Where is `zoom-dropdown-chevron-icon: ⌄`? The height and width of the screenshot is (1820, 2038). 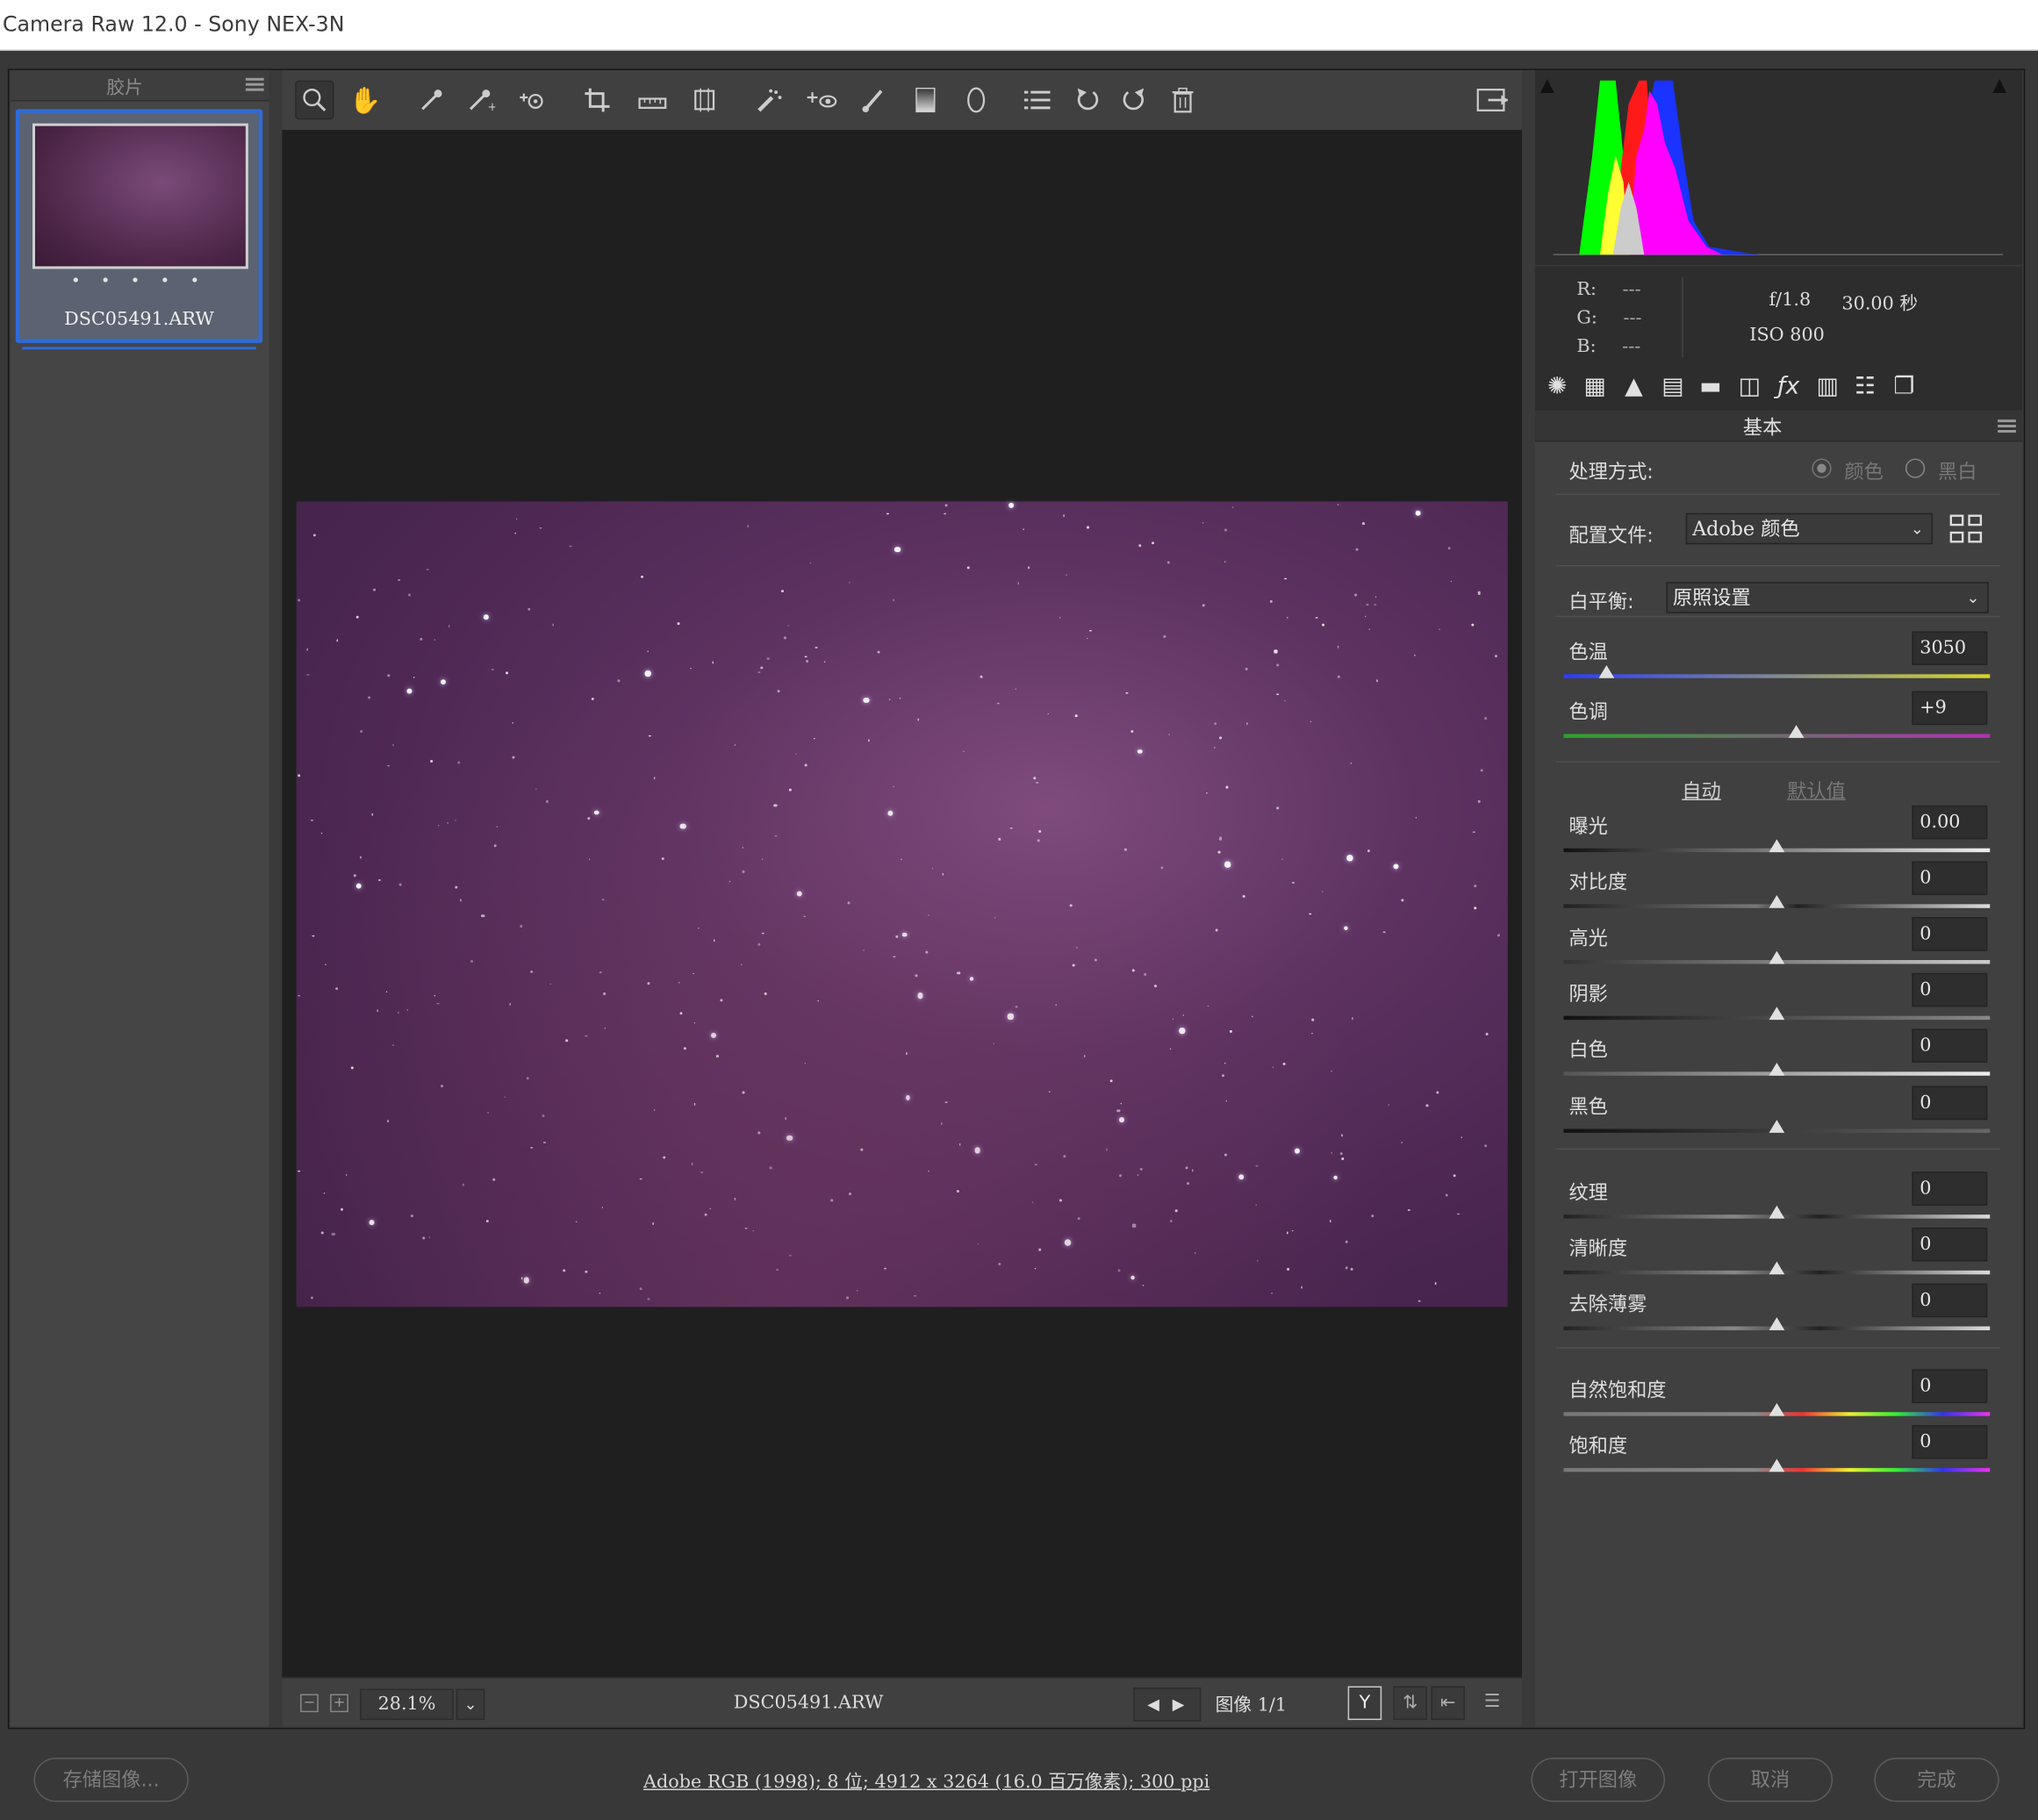
zoom-dropdown-chevron-icon: ⌄ is located at coordinates (470, 1704).